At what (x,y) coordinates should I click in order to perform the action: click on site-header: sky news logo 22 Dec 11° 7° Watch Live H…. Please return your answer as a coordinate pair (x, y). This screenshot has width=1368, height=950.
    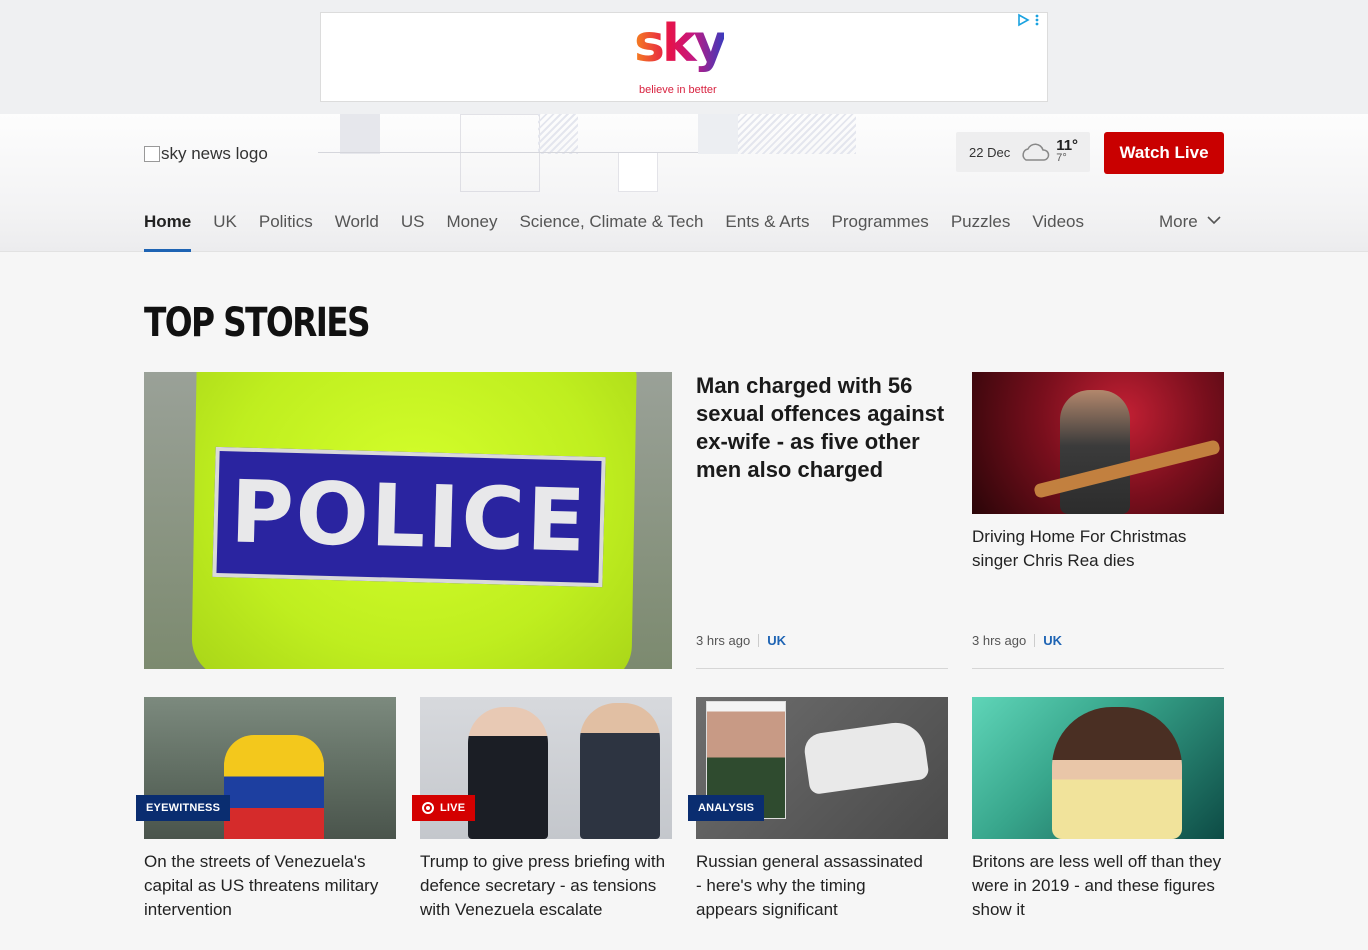
    Looking at the image, I should click on (684, 183).